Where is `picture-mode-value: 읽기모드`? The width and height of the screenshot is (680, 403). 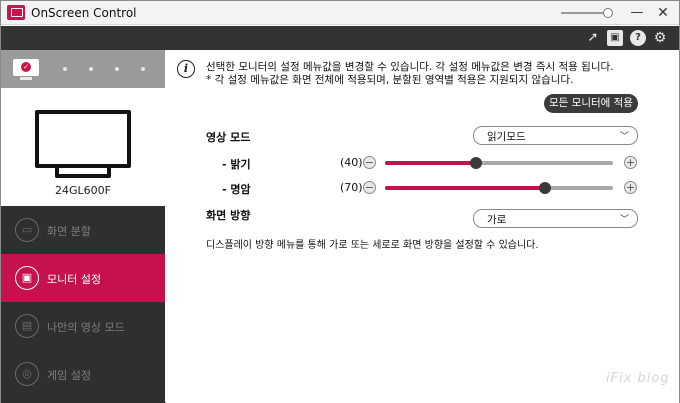
picture-mode-value: 읽기모드 is located at coordinates (506, 137).